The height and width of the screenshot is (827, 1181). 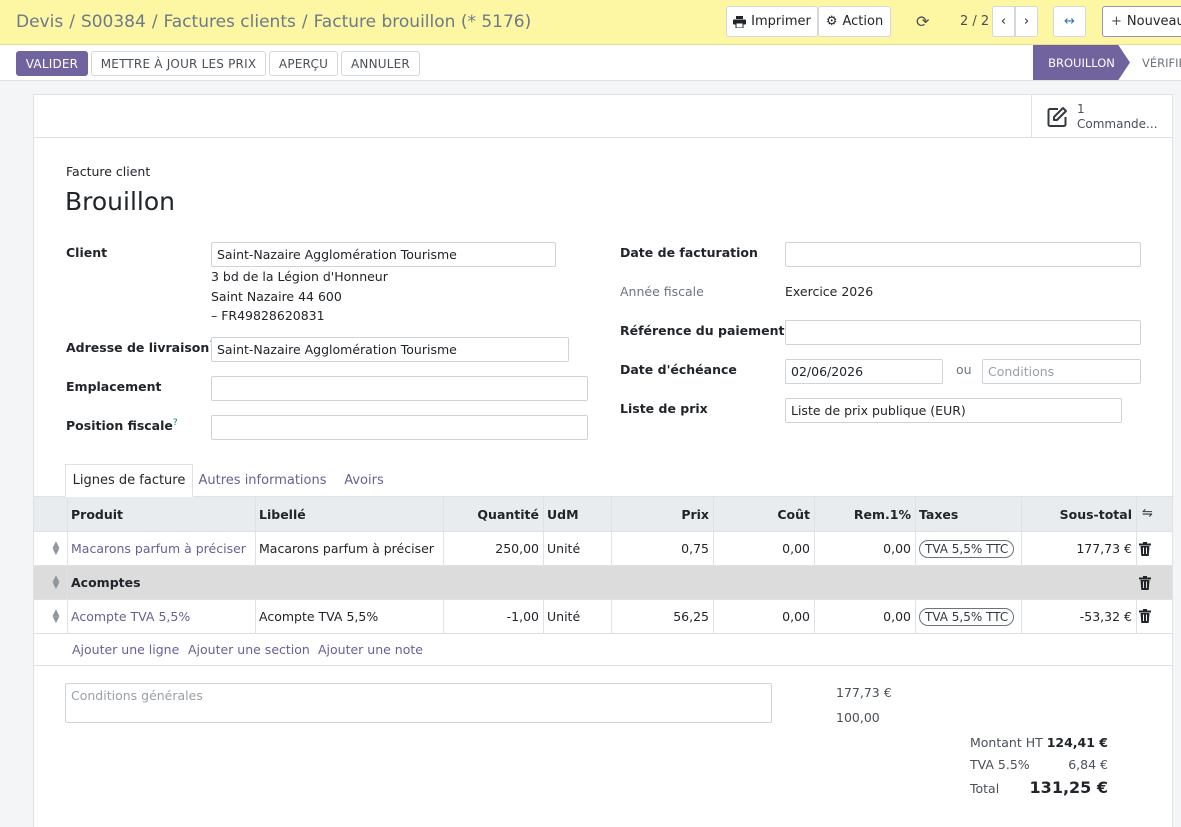 I want to click on client-field: Saint-Nazaire Agglomération Tourisme, so click(x=383, y=254).